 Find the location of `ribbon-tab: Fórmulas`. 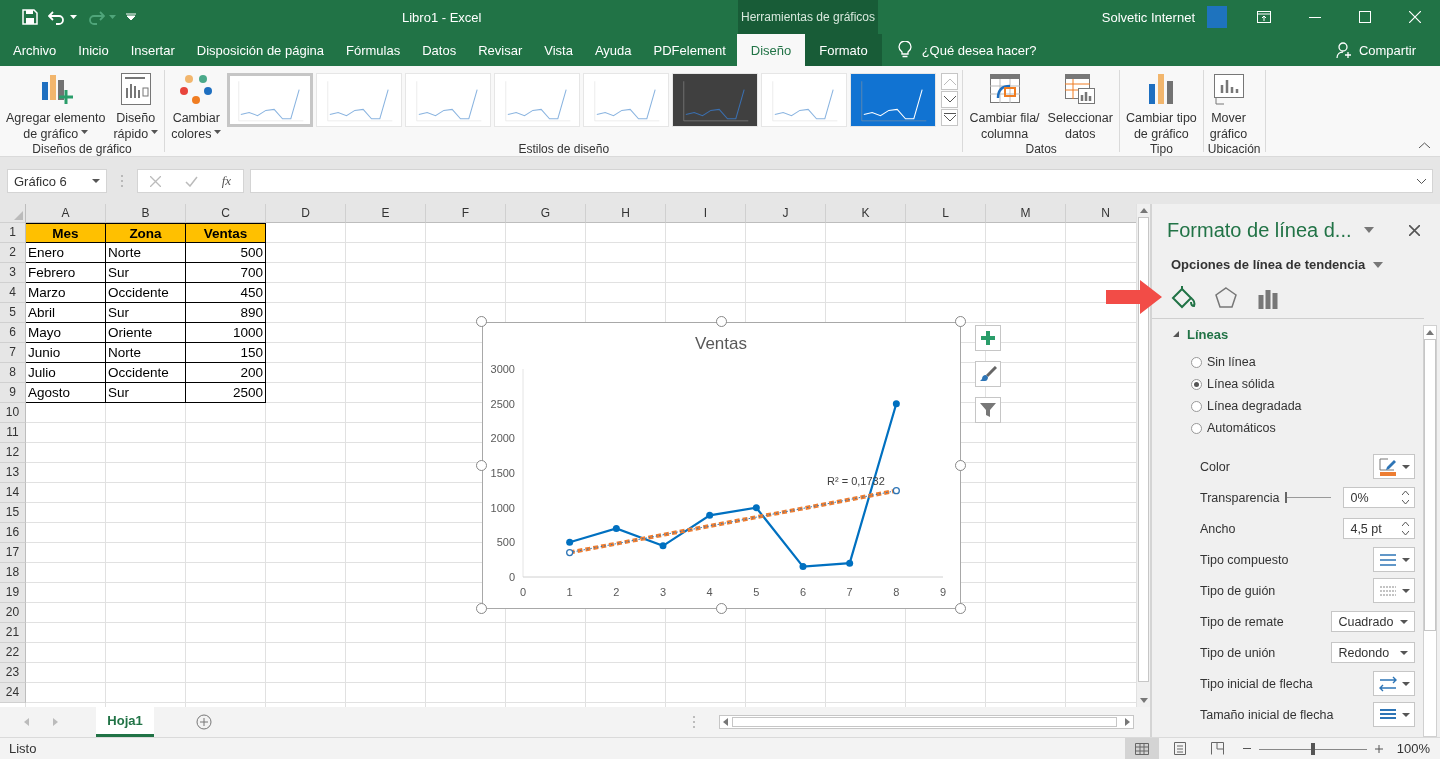

ribbon-tab: Fórmulas is located at coordinates (373, 50).